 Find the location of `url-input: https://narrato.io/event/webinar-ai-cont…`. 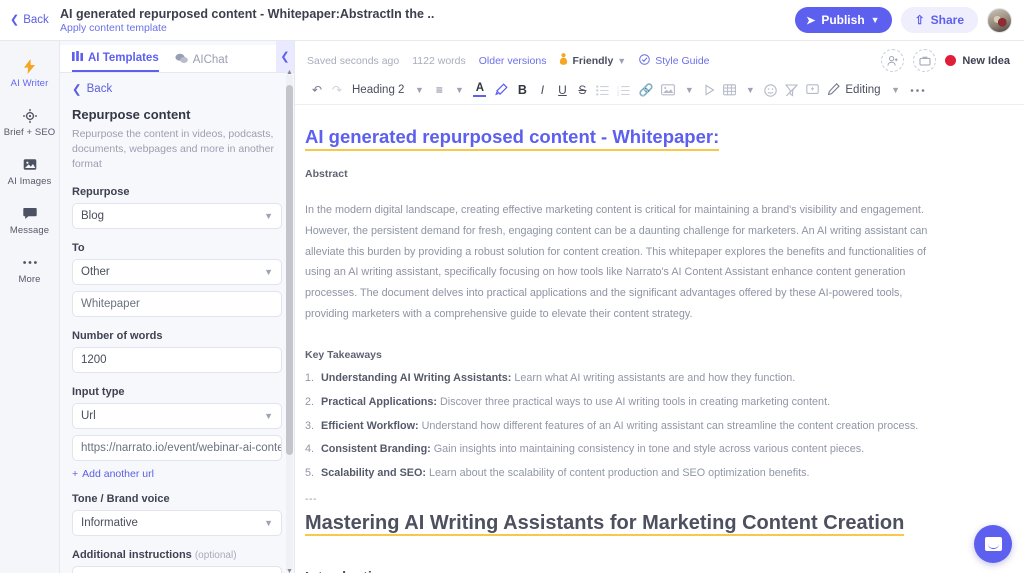

url-input: https://narrato.io/event/webinar-ai-cont… is located at coordinates (177, 447).